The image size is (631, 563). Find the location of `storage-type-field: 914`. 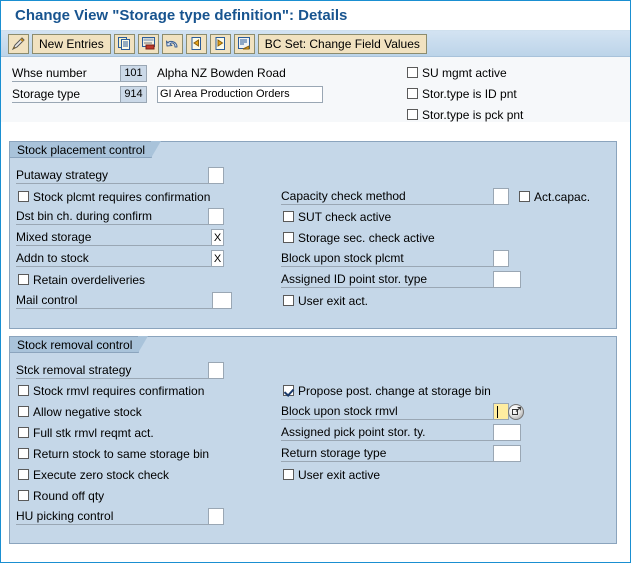

storage-type-field: 914 is located at coordinates (133, 94).